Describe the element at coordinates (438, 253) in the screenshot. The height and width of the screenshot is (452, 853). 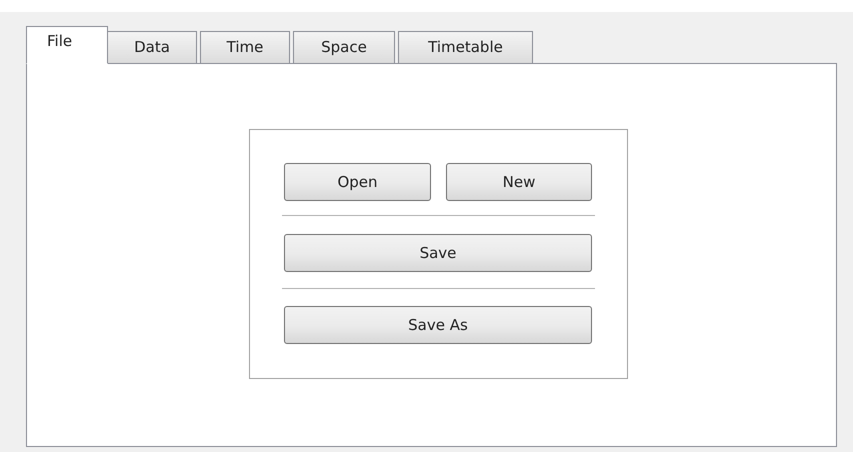
I see `button: Save` at that location.